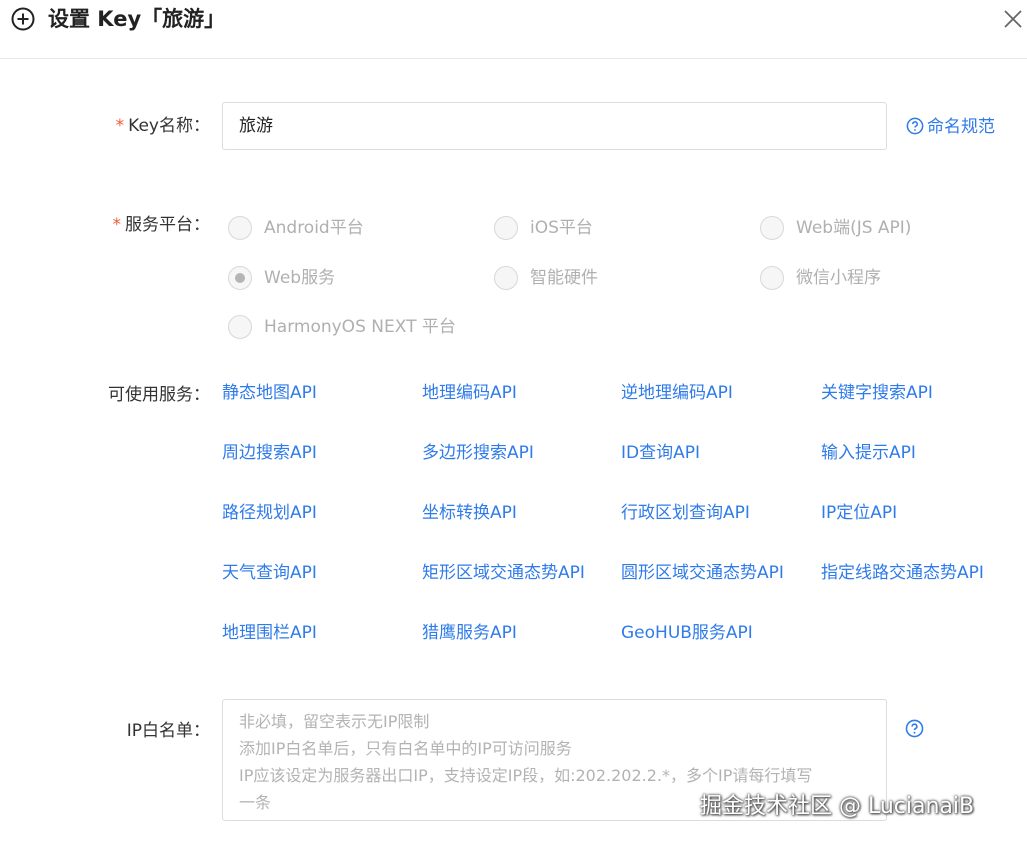  Describe the element at coordinates (137, 19) in the screenshot. I see `dialog-title: 设置 Key「旅游」` at that location.